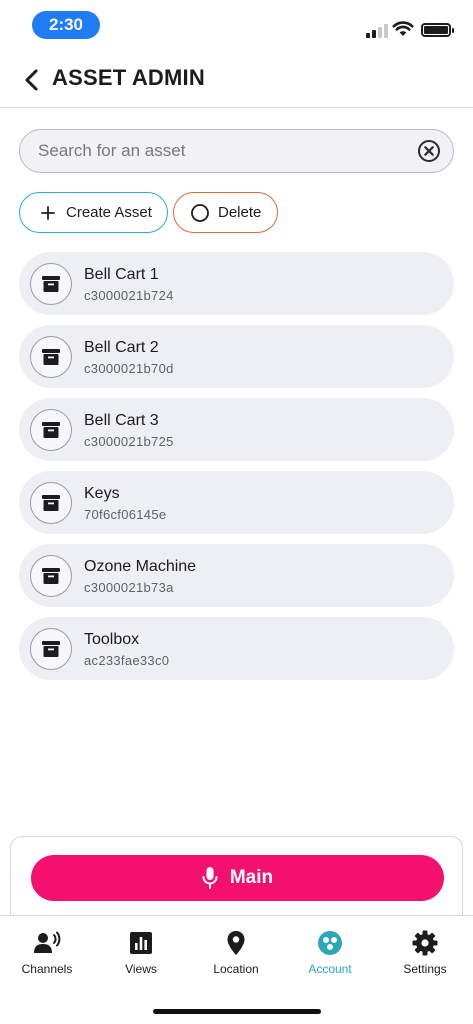 The width and height of the screenshot is (473, 1024). I want to click on microphone-icon, so click(210, 878).